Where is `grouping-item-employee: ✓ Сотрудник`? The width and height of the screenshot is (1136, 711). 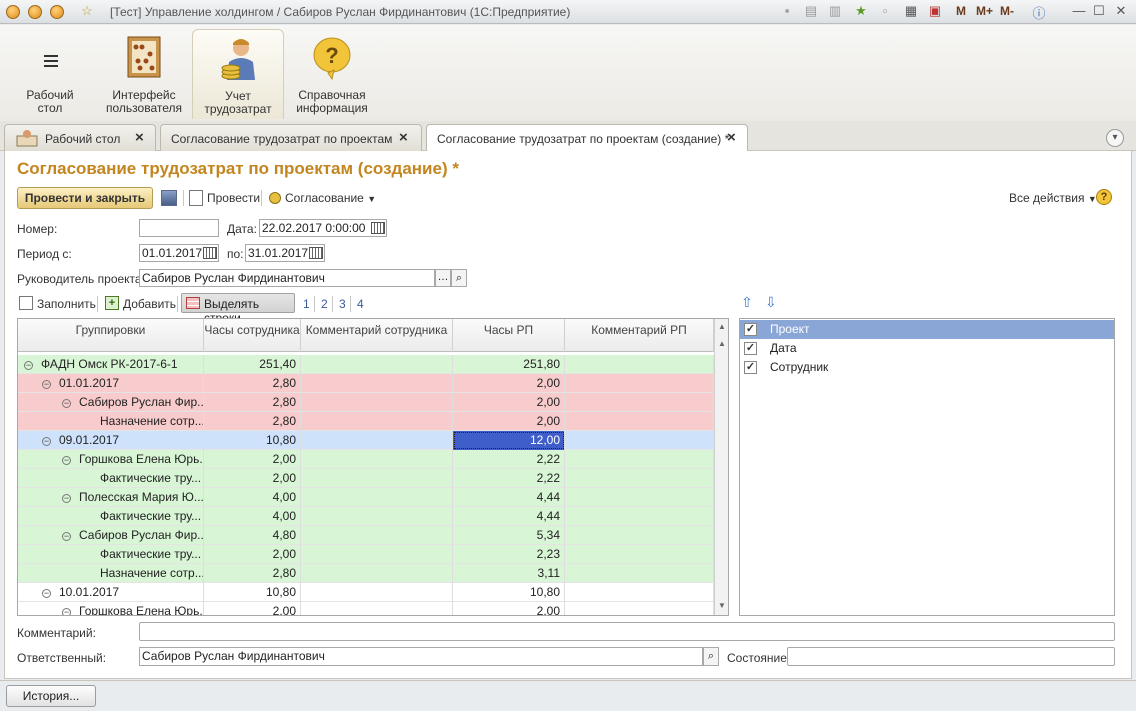
grouping-item-employee: ✓ Сотрудник is located at coordinates (927, 367).